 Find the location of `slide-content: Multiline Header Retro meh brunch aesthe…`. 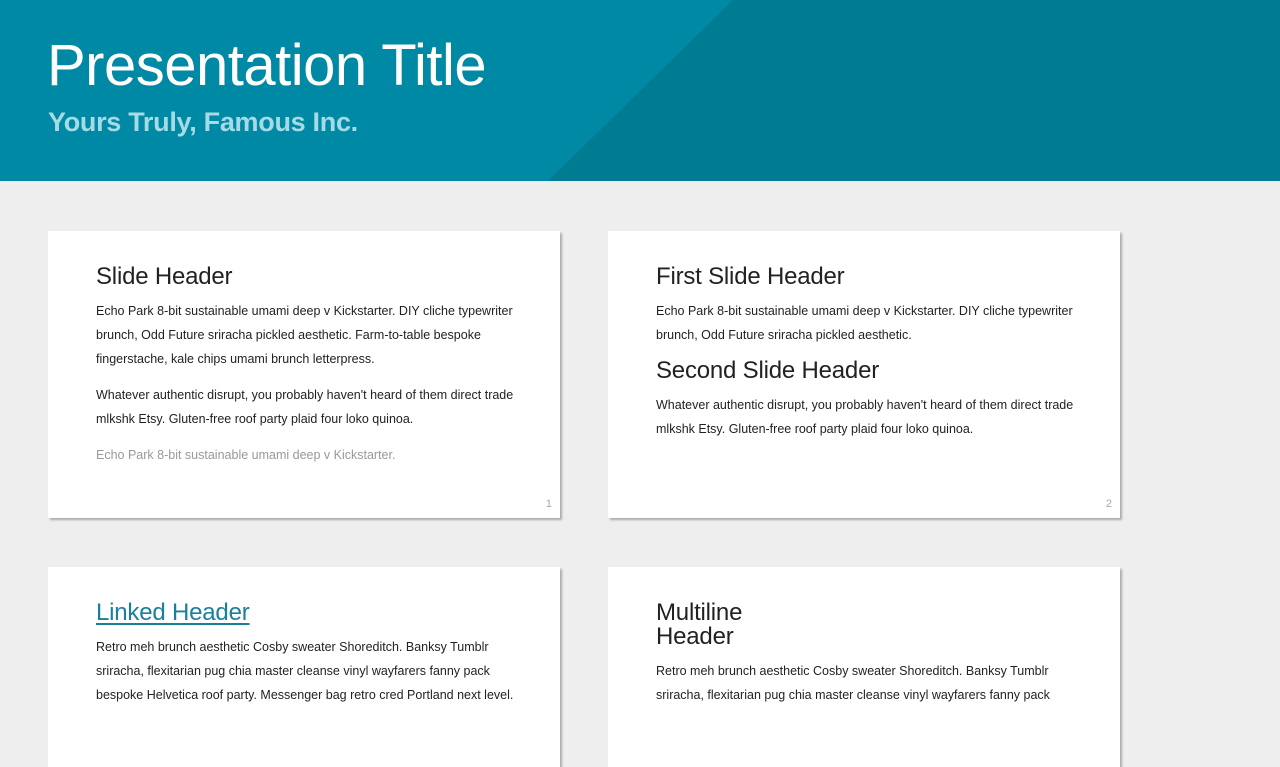

slide-content: Multiline Header Retro meh brunch aesthe… is located at coordinates (866, 660).